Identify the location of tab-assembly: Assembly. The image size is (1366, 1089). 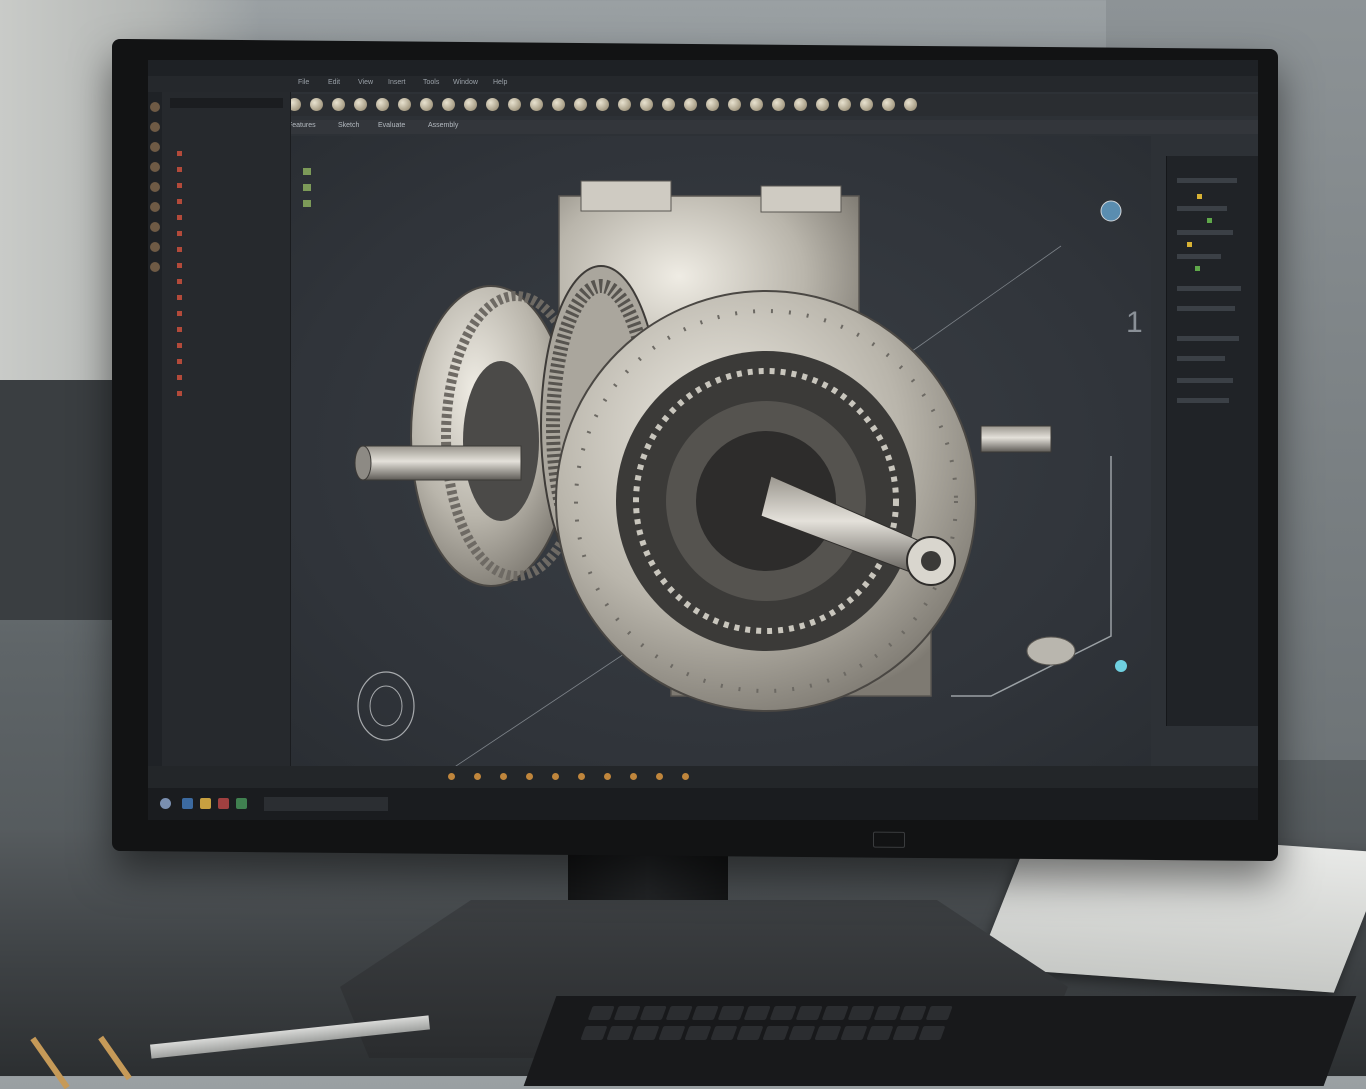
(443, 125).